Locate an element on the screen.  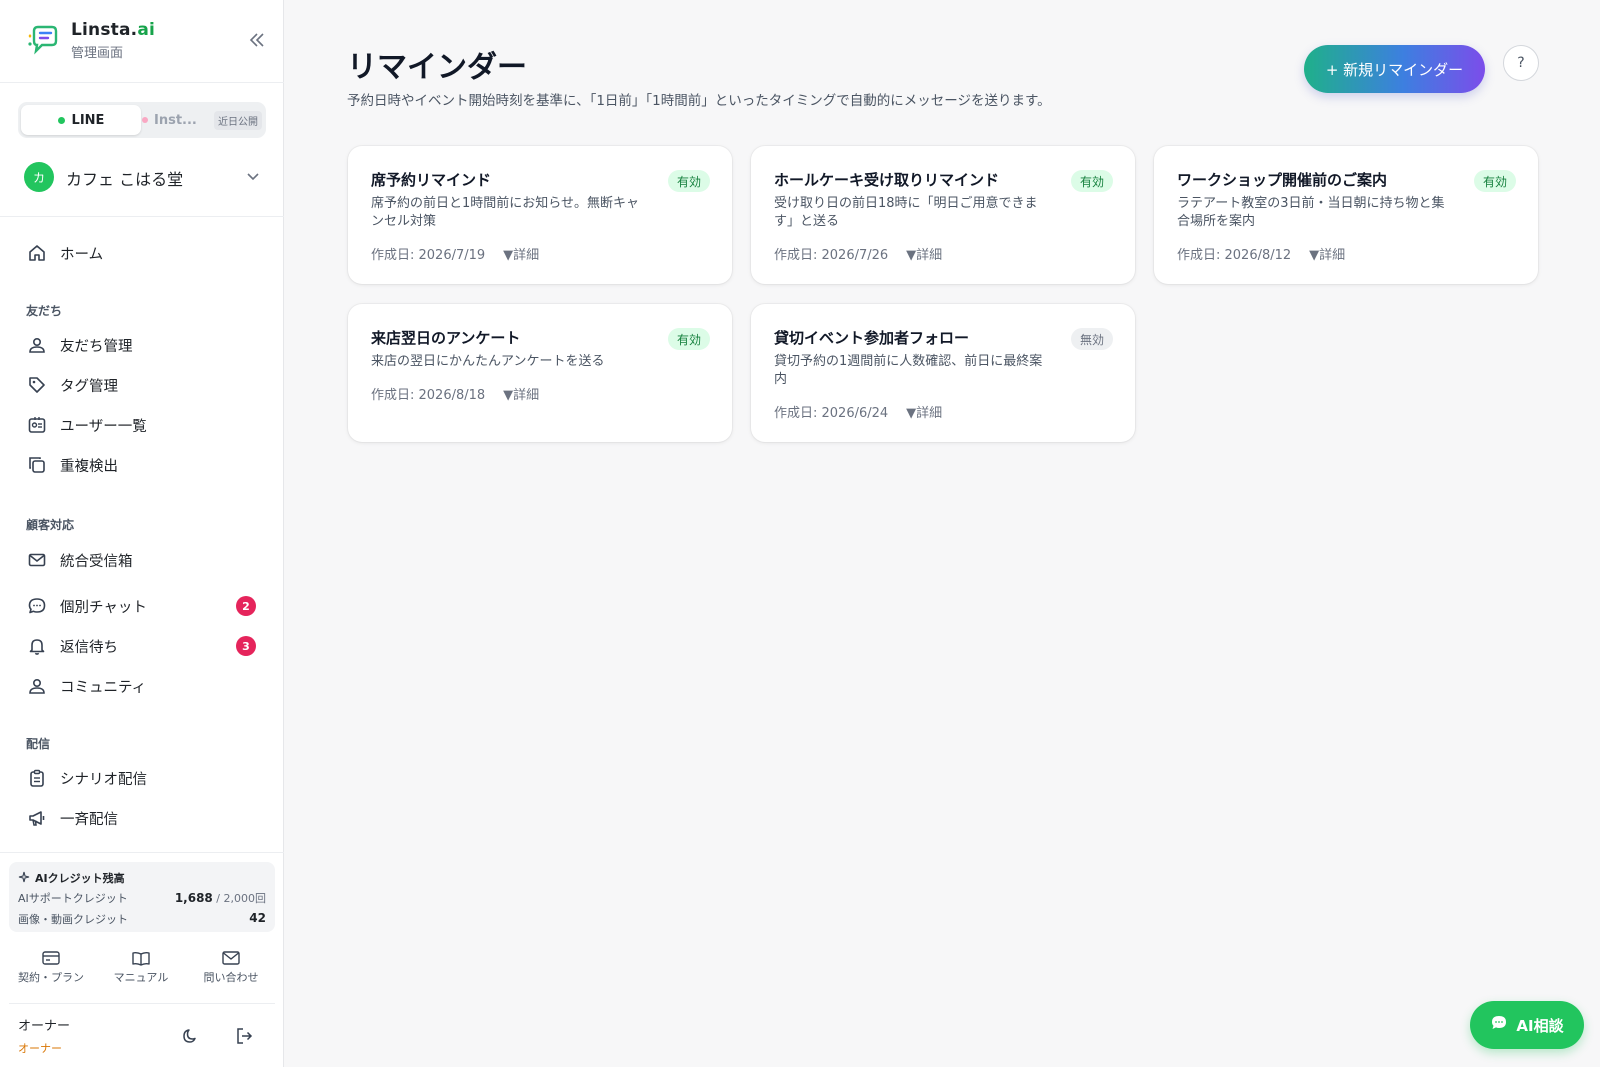
reminder-meta: 作成日: 2026/8/12 ▼詳細 is located at coordinates (1261, 253).